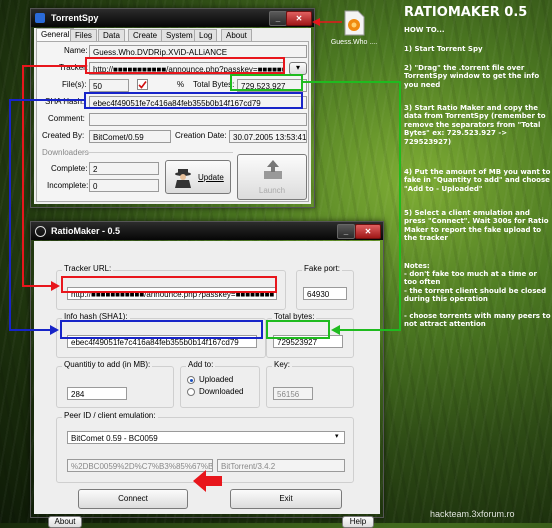 The image size is (552, 528). What do you see at coordinates (40, 231) in the screenshot?
I see `ratiomaker-app-icon` at bounding box center [40, 231].